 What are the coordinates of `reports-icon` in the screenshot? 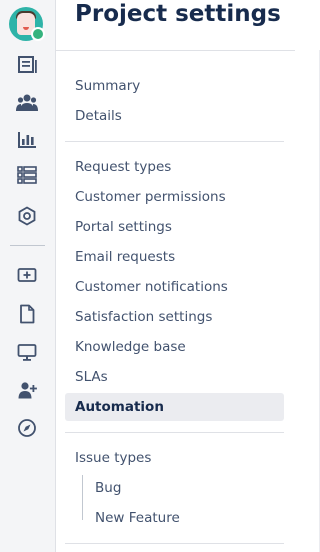 It's located at (27, 140).